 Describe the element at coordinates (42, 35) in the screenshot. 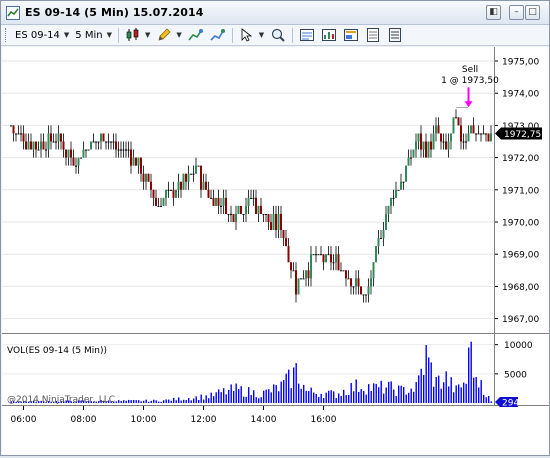

I see `instrument-selector: ES 09-14 ▼` at that location.